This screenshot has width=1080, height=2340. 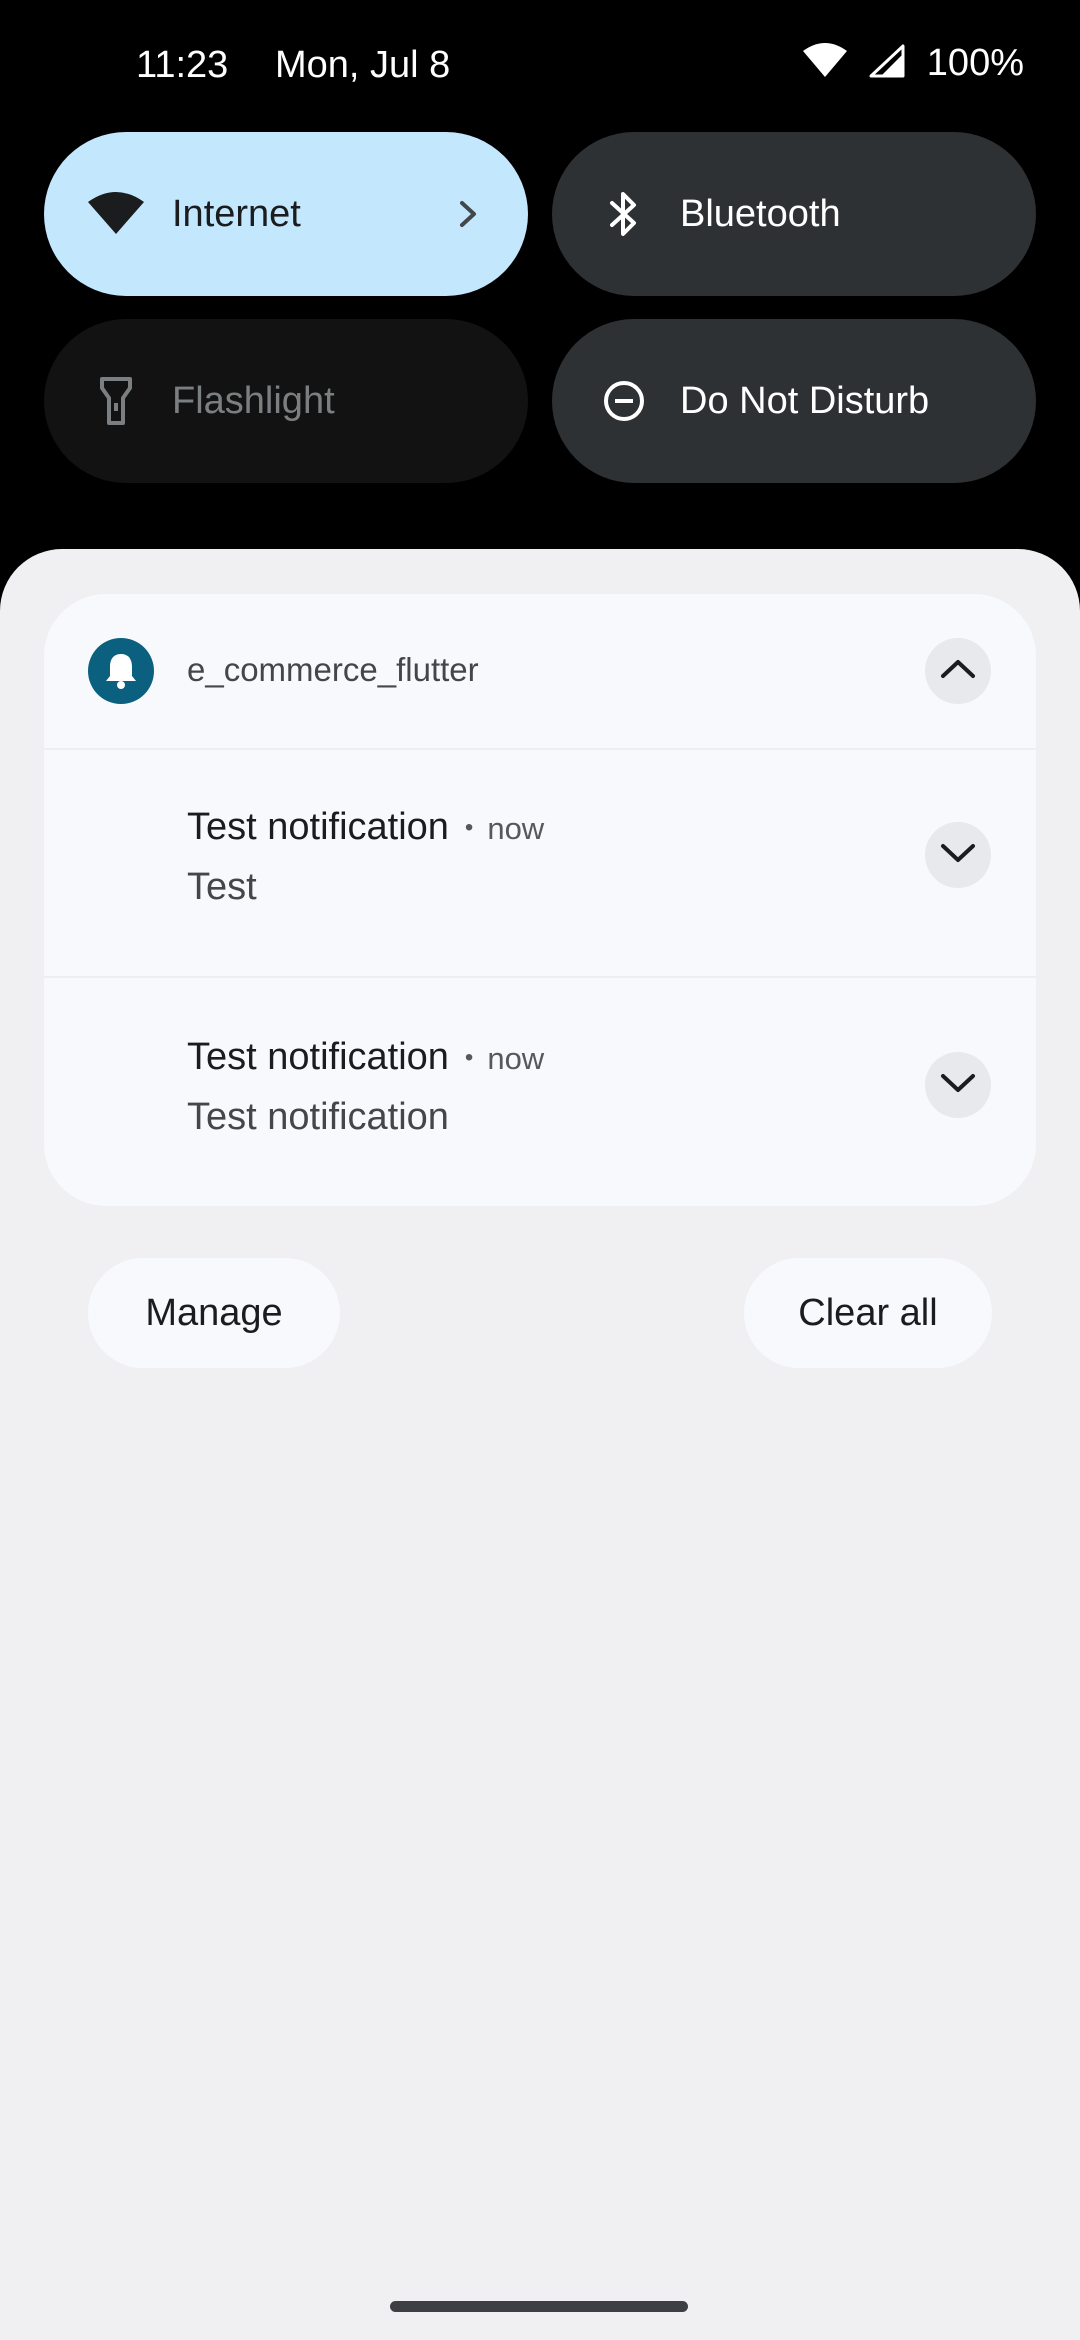 What do you see at coordinates (468, 214) in the screenshot?
I see `chevron-right-icon` at bounding box center [468, 214].